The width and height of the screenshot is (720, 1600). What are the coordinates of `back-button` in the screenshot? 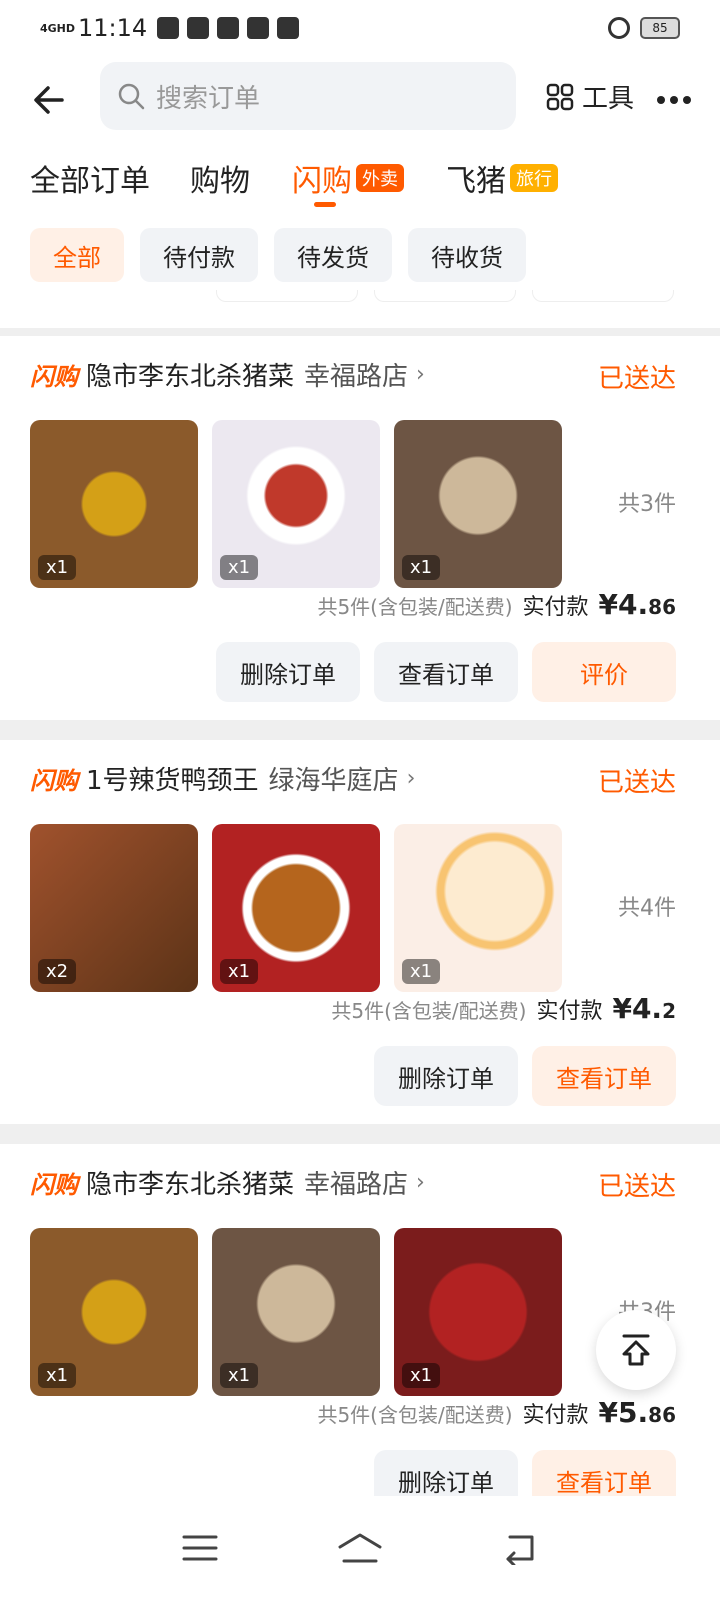 It's located at (50, 100).